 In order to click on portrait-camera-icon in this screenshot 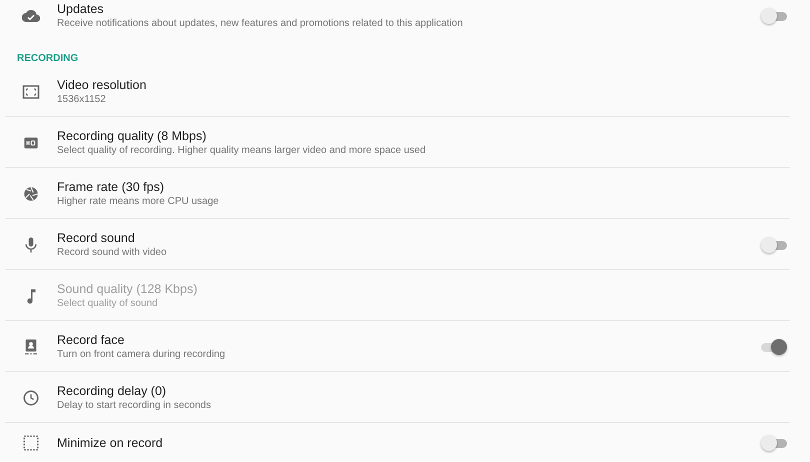, I will do `click(31, 347)`.